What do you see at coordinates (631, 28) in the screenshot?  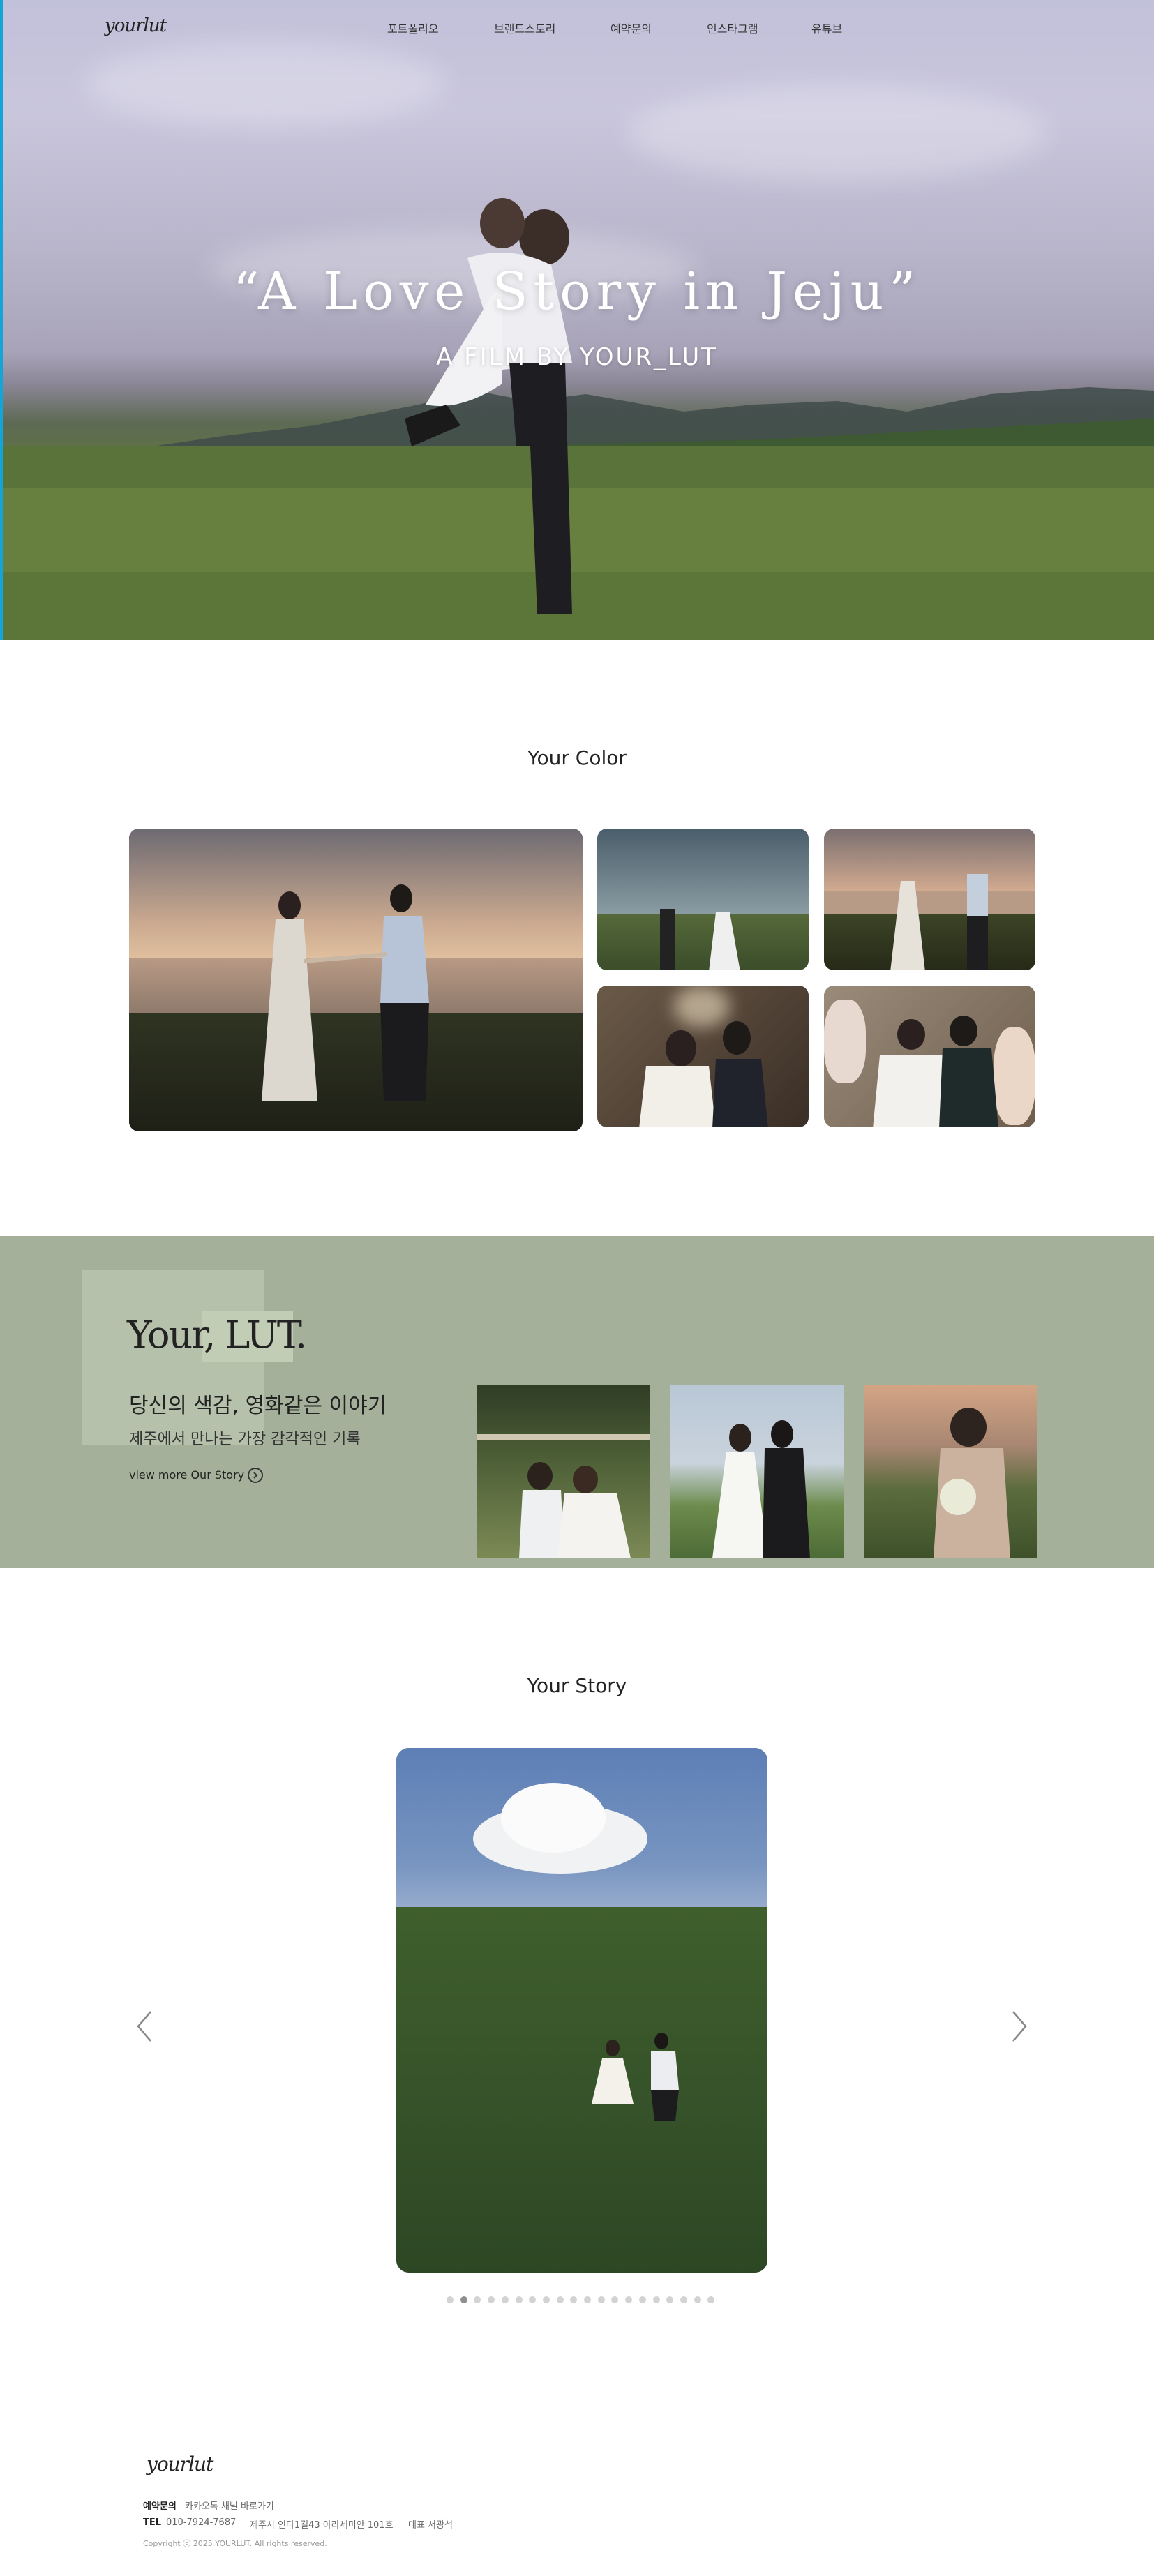 I see `nav-item-reservation: 예약문의` at bounding box center [631, 28].